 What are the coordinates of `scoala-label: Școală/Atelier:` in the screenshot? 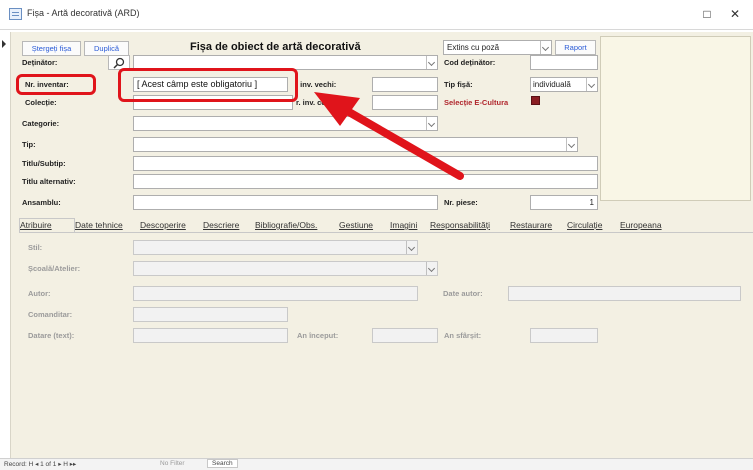 It's located at (54, 268).